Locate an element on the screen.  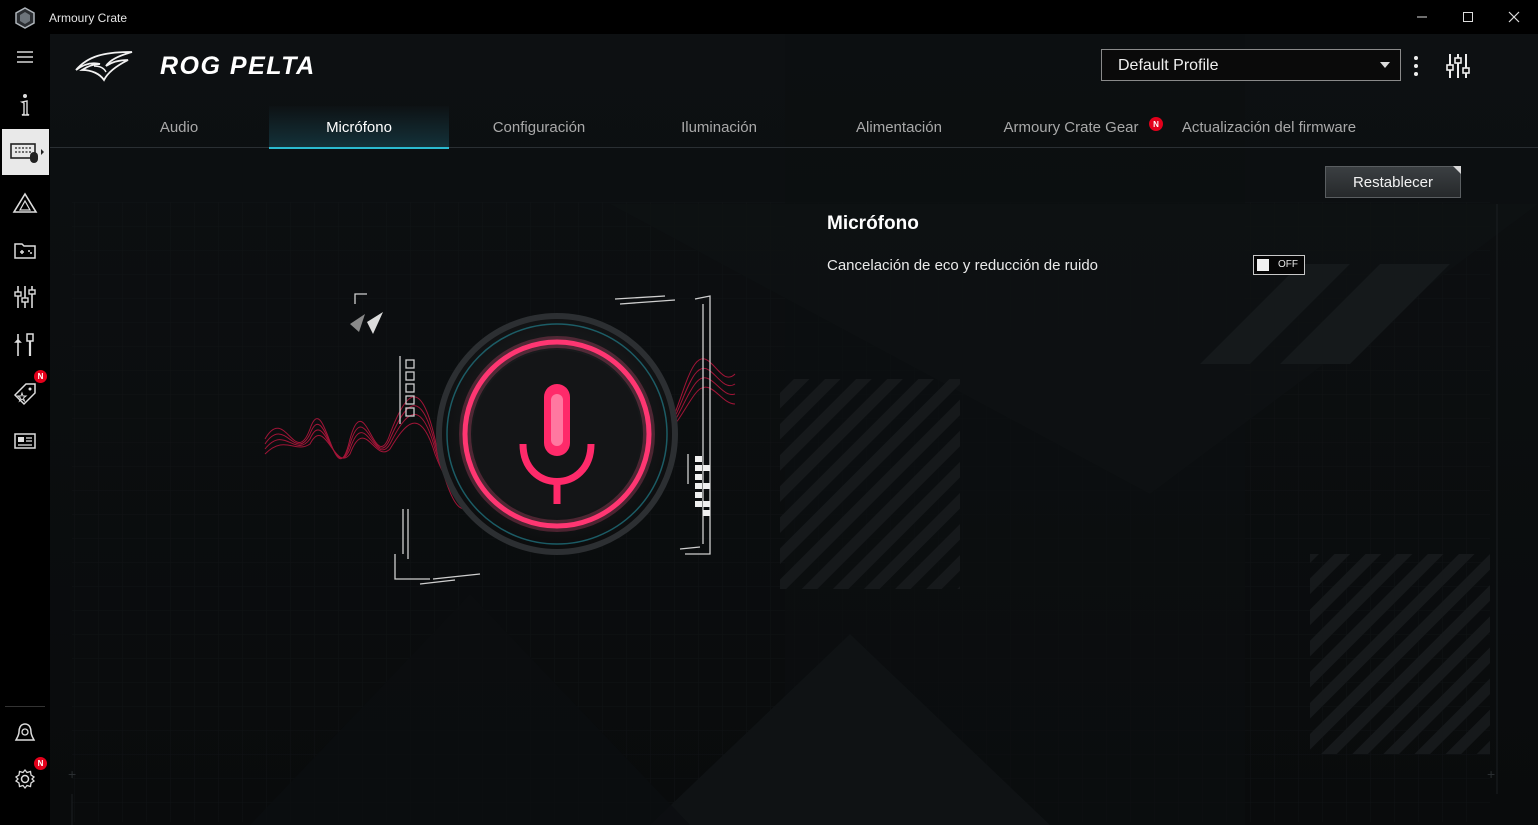
sidebar-menu-toggle is located at coordinates (25, 57).